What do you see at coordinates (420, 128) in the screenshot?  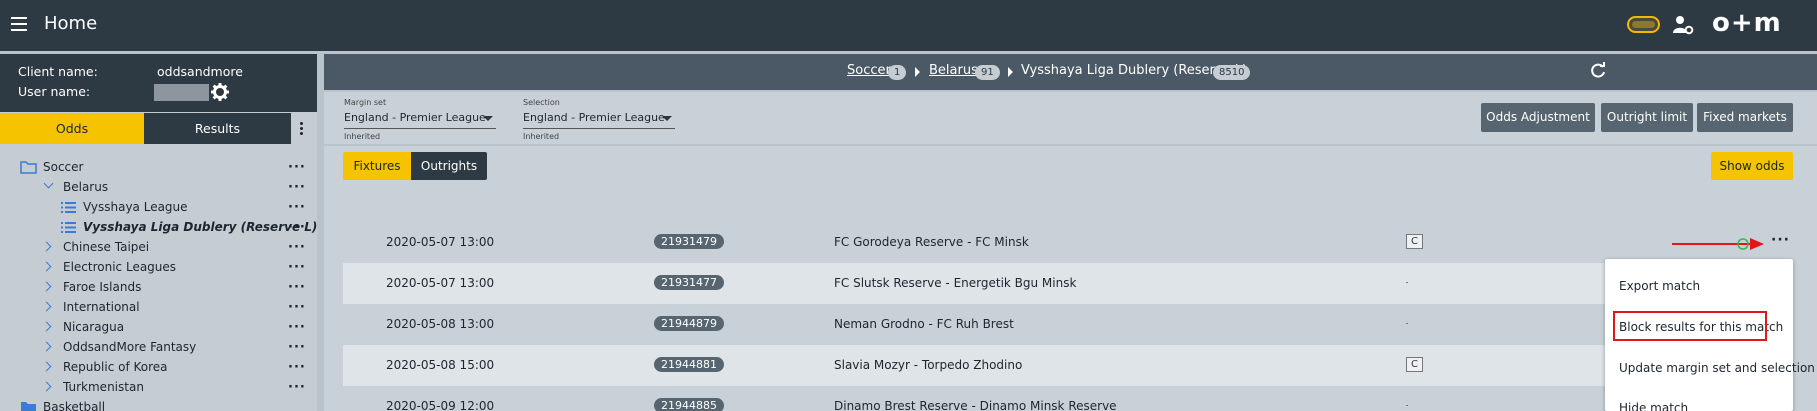 I see `margin-set-underline` at bounding box center [420, 128].